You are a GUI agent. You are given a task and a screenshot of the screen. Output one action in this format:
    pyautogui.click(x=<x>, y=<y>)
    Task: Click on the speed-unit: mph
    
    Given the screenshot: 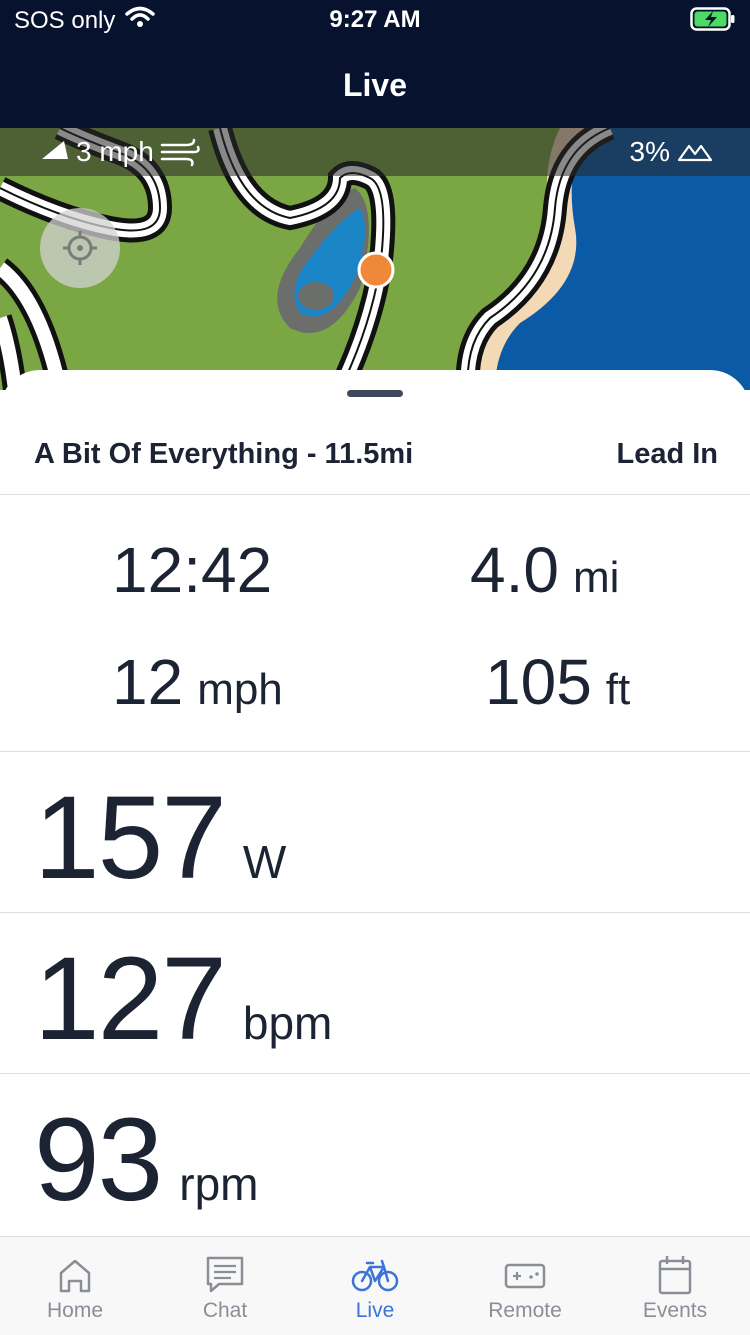 What is the action you would take?
    pyautogui.click(x=240, y=689)
    